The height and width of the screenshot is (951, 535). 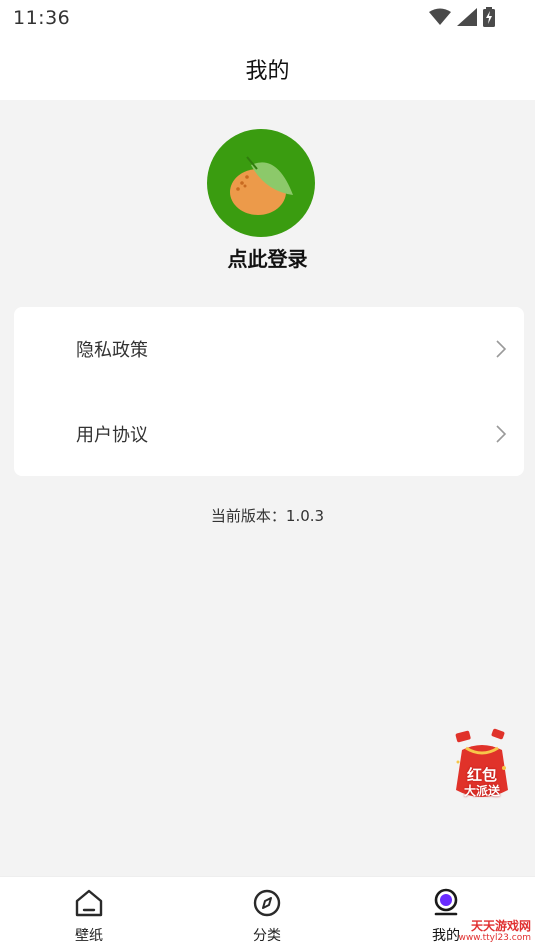 What do you see at coordinates (500, 926) in the screenshot?
I see `watermark-title: 天天游戏网` at bounding box center [500, 926].